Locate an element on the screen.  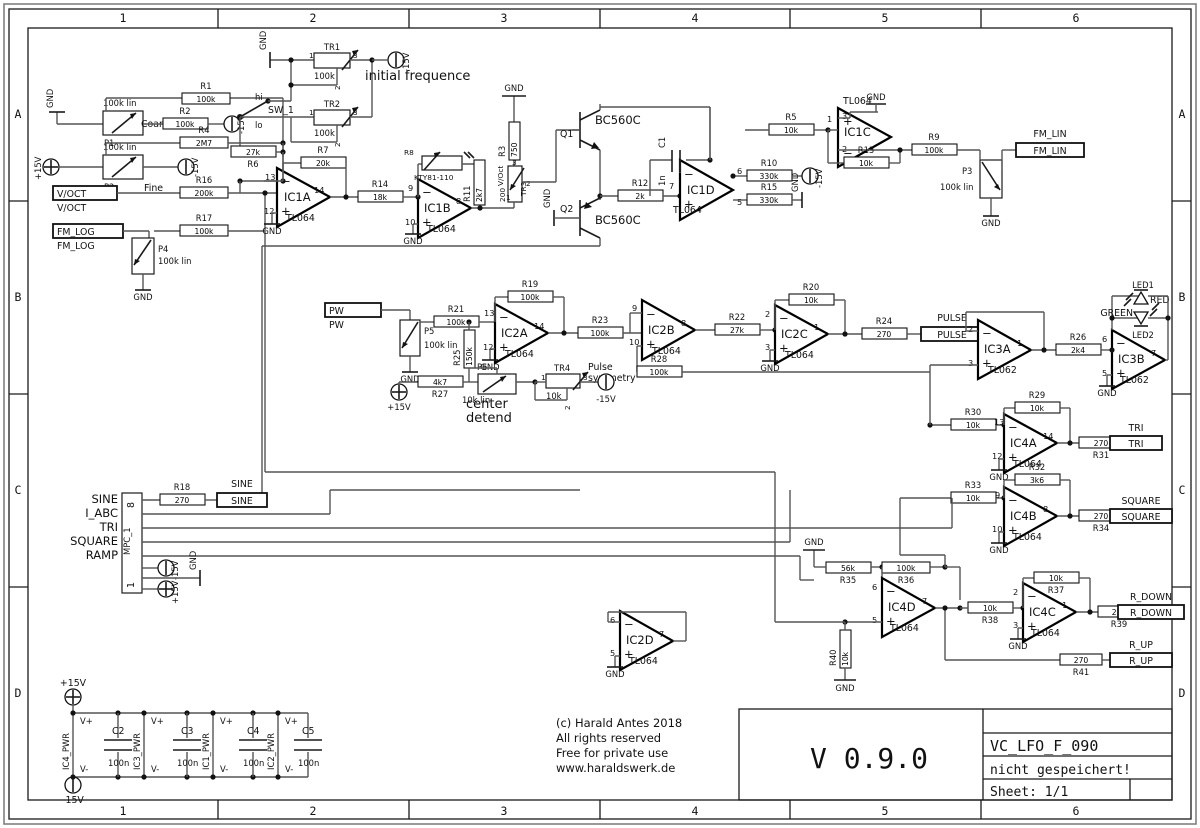
IC2PWR-vplus: V+ is located at coordinates (291, 721).